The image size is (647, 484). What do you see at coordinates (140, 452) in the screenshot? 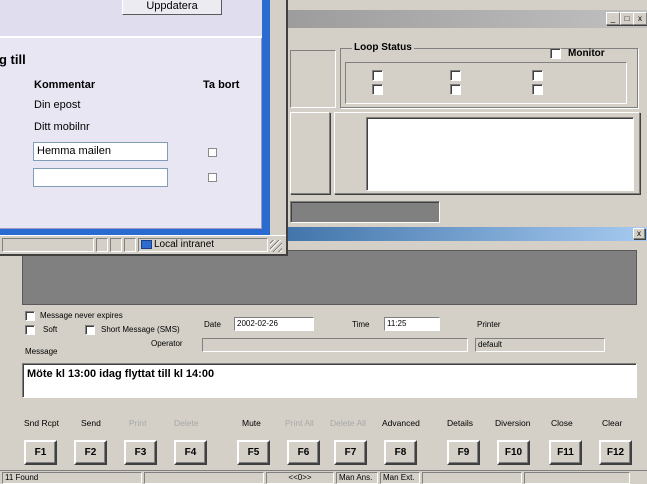
I see `f3-print-button: F3` at bounding box center [140, 452].